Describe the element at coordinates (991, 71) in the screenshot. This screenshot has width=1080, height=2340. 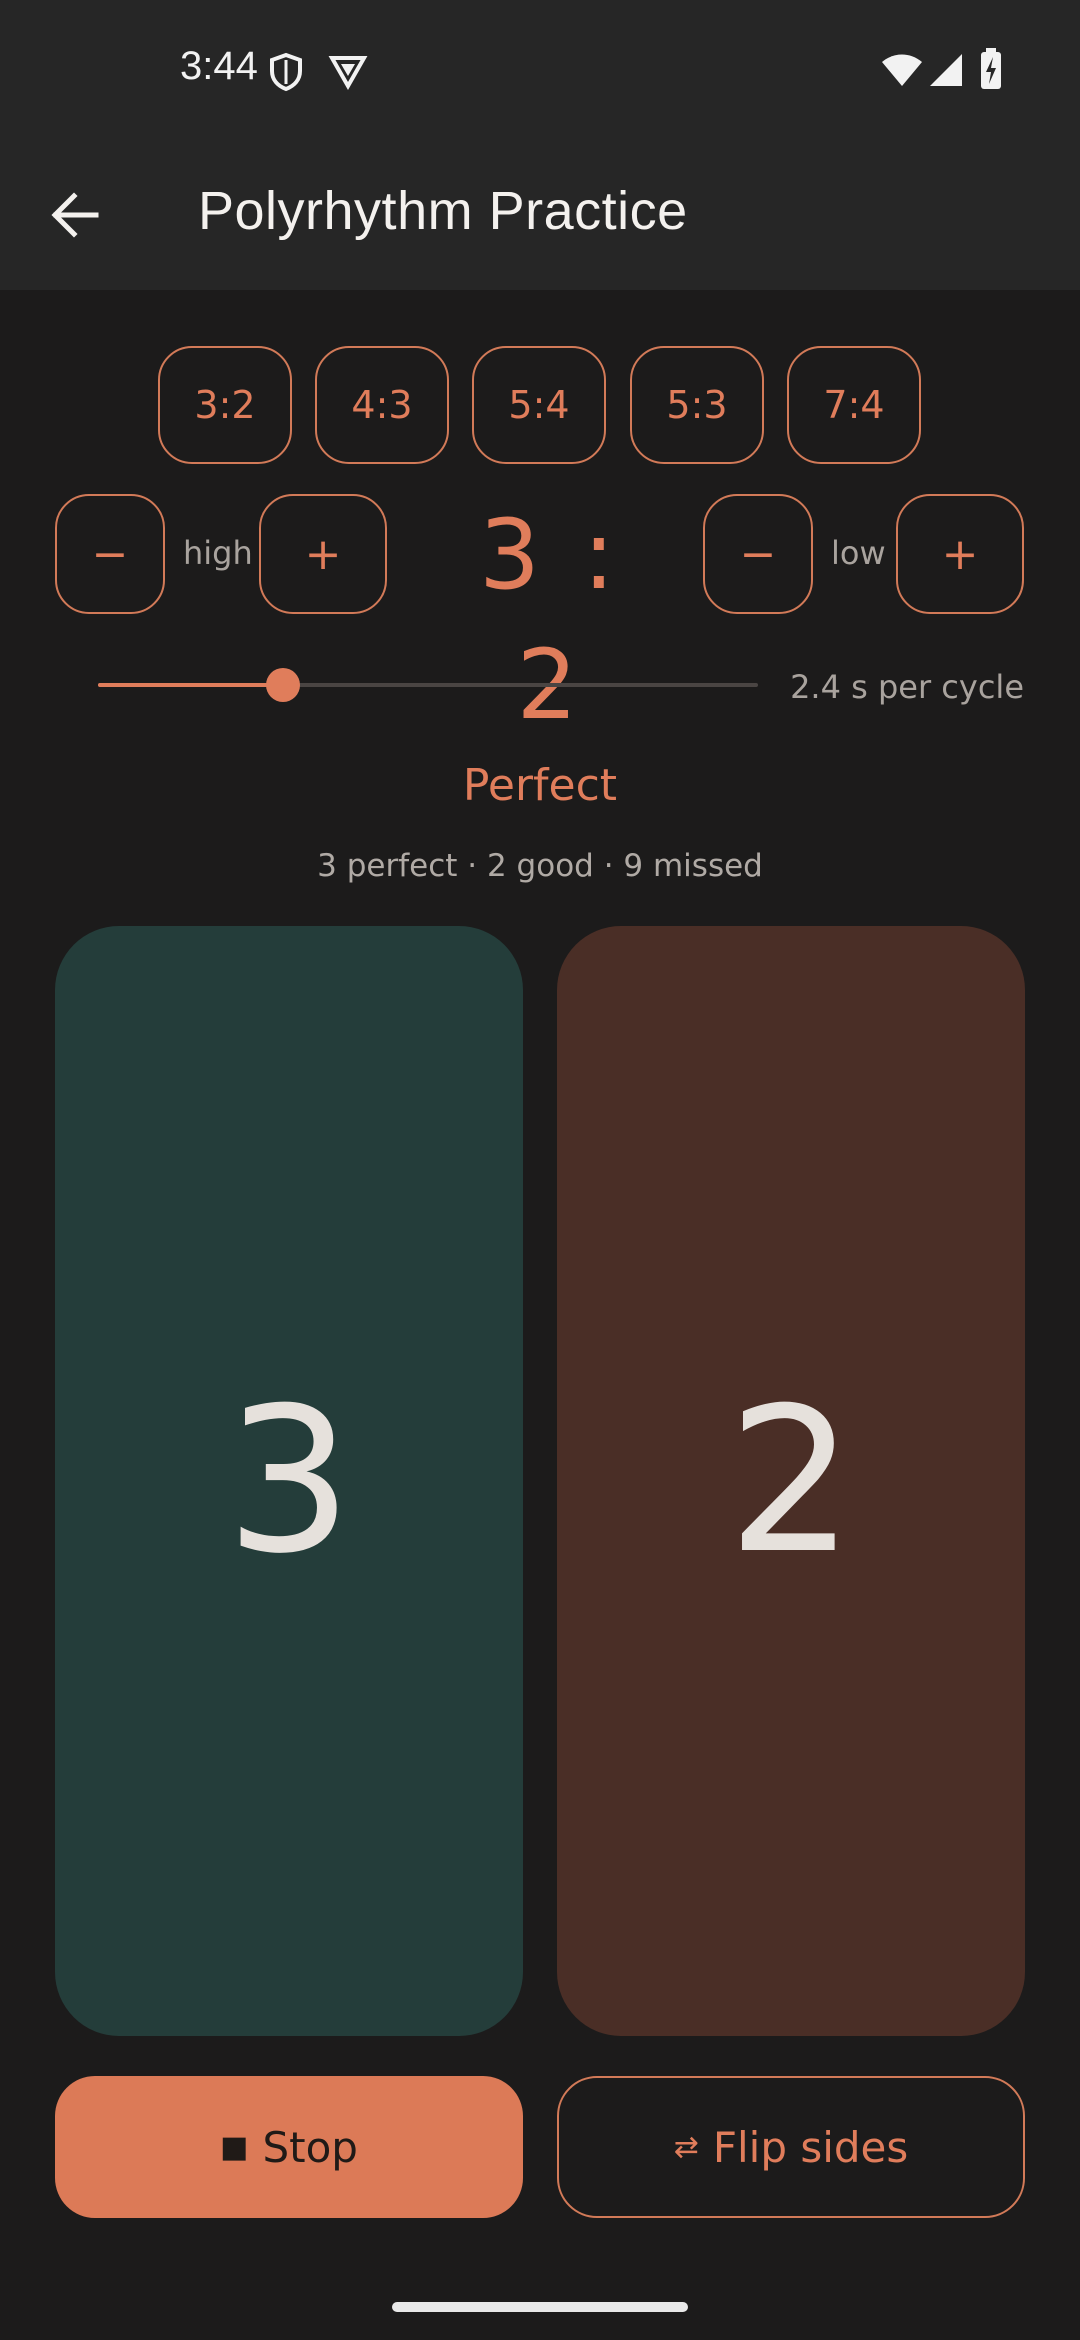
I see `battery-charging-icon` at that location.